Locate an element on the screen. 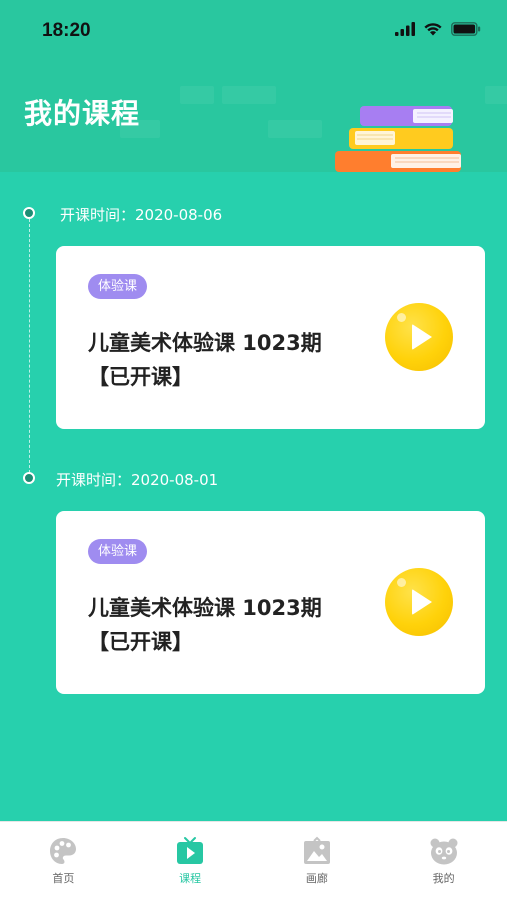 Image resolution: width=507 pixels, height=900 pixels. tab-gallery: 画廊 is located at coordinates (317, 861).